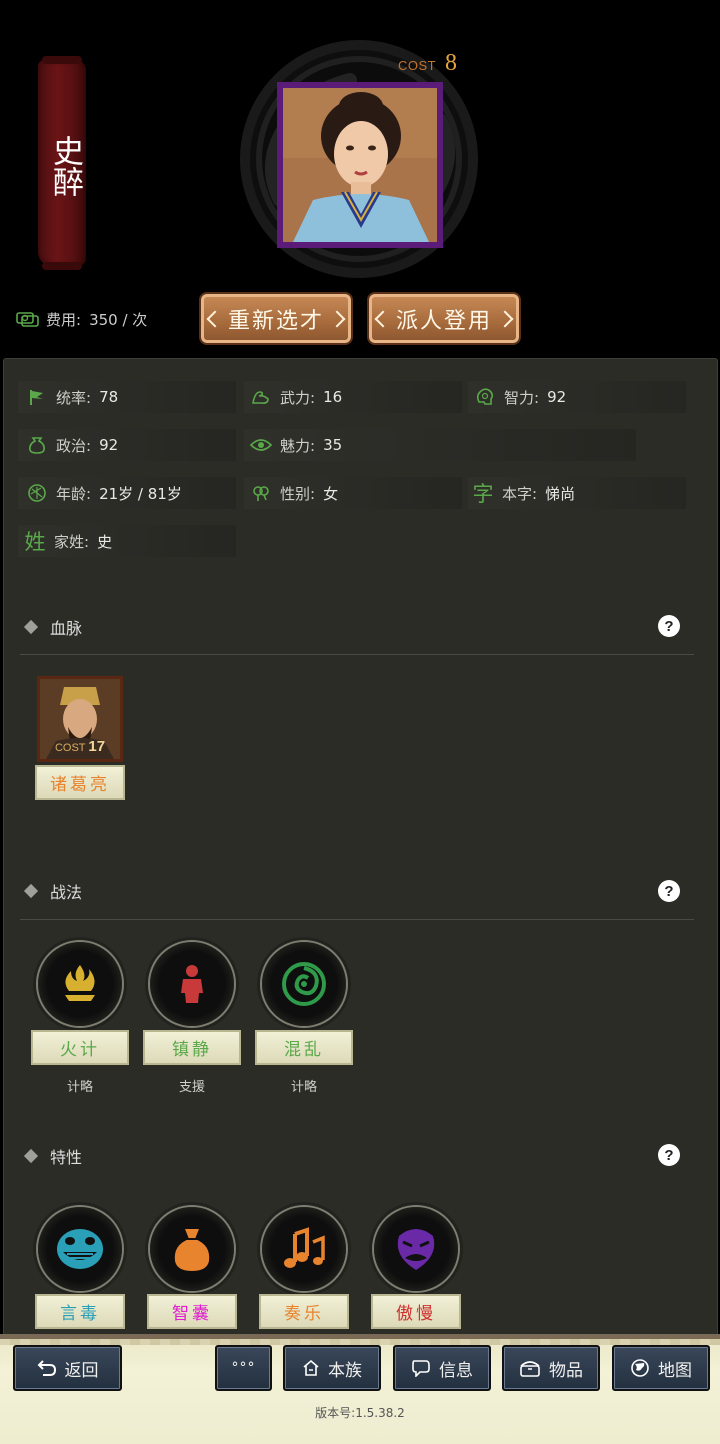 This screenshot has width=720, height=1444. Describe the element at coordinates (52, 1156) in the screenshot. I see `traits-section-title: 特性` at that location.